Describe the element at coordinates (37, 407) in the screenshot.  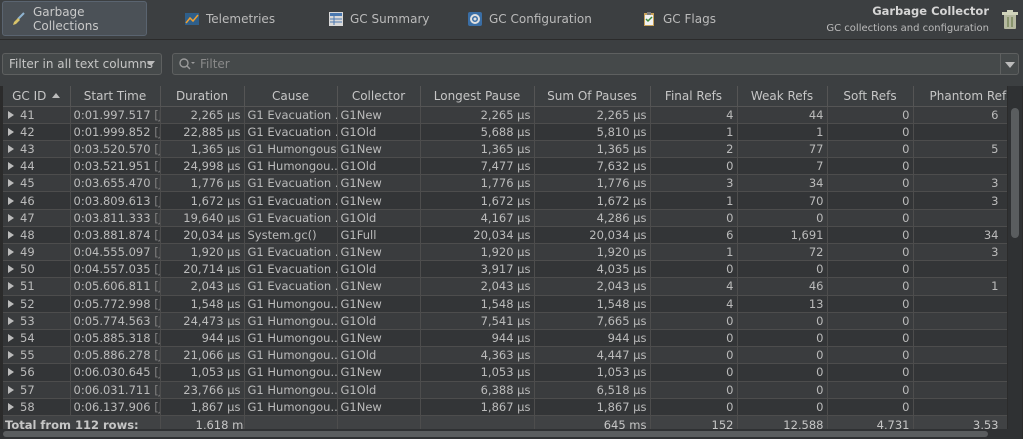
I see `gc-id-cell: 58` at that location.